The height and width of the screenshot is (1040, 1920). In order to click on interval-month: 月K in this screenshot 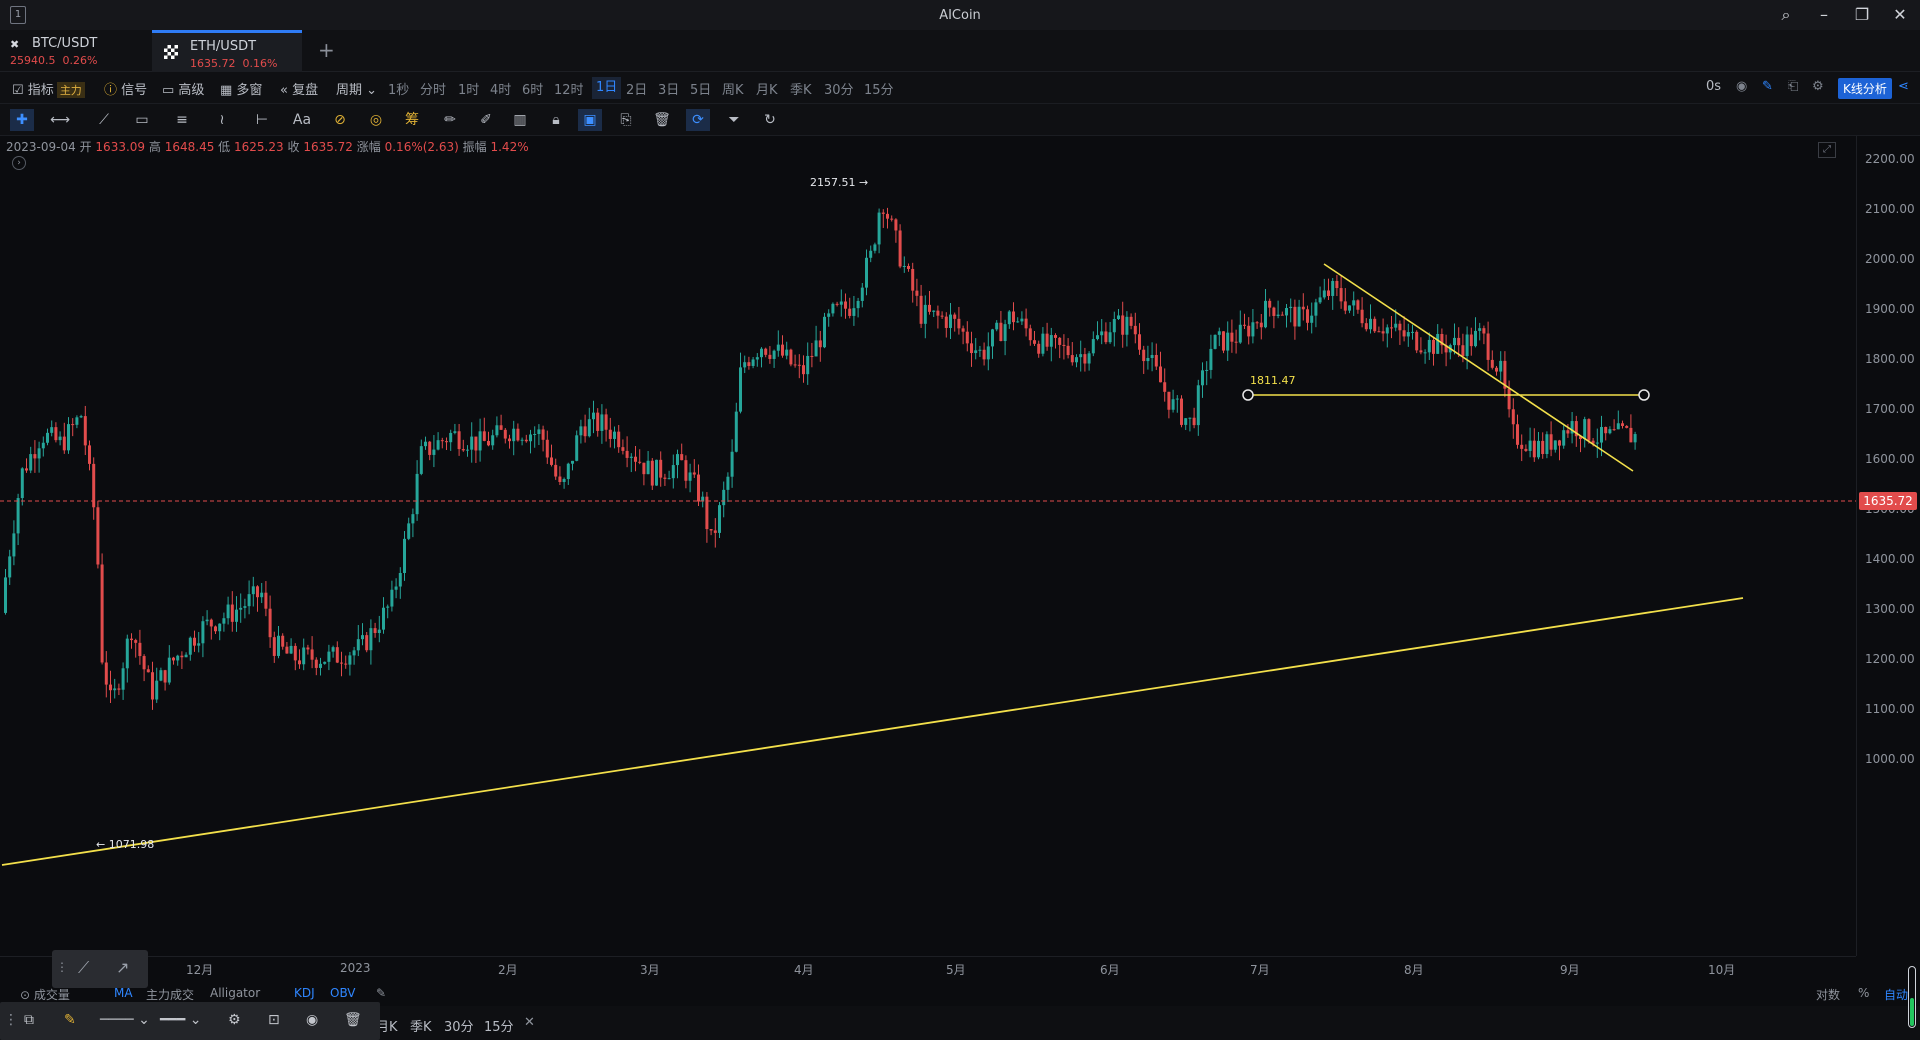, I will do `click(767, 88)`.